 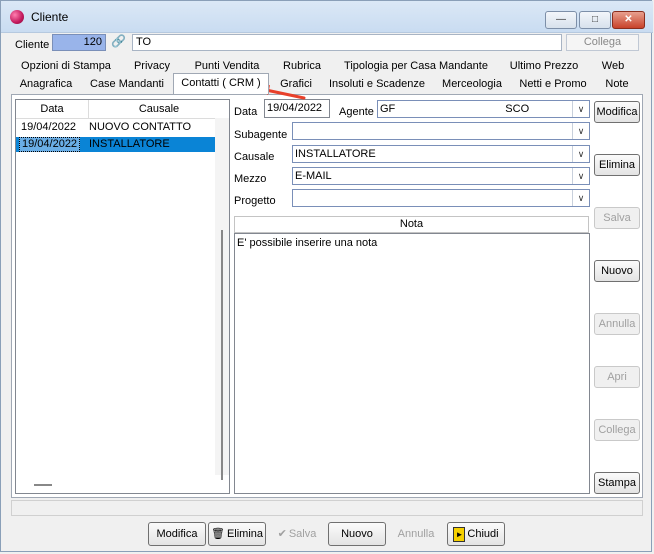 I want to click on link-icon: 🔗, so click(x=119, y=42).